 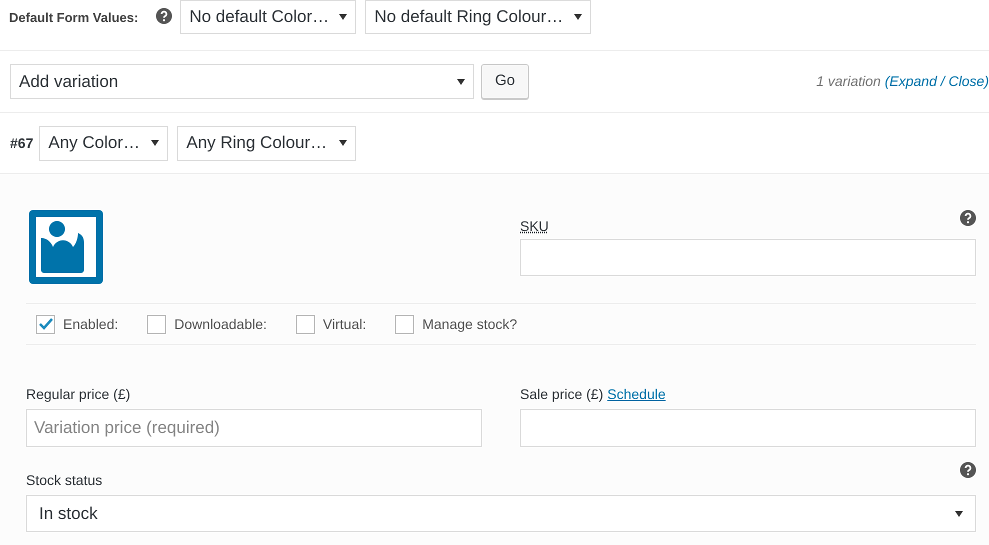 What do you see at coordinates (534, 226) in the screenshot?
I see `sku-label: SKU` at bounding box center [534, 226].